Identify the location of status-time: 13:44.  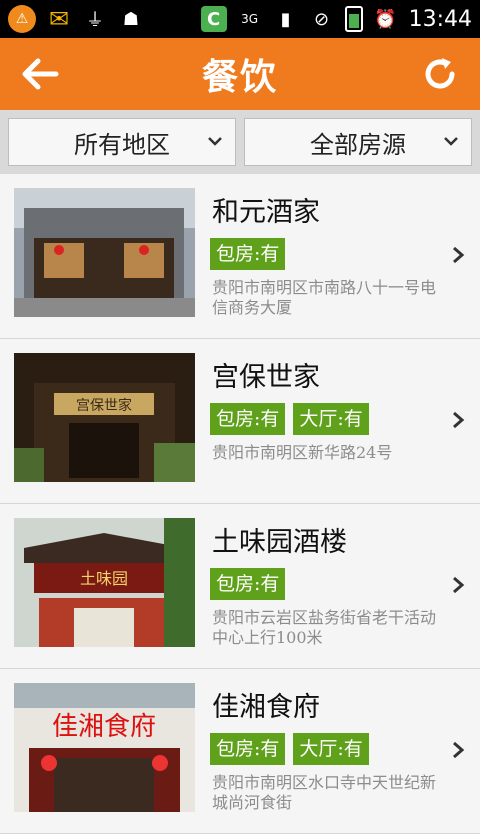
(440, 19).